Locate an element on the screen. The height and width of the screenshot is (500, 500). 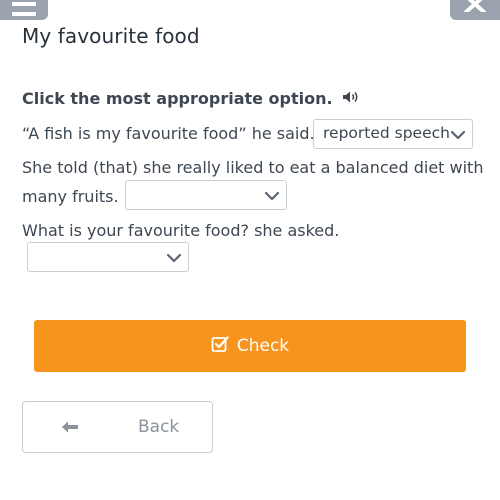
speaker-icon is located at coordinates (351, 98).